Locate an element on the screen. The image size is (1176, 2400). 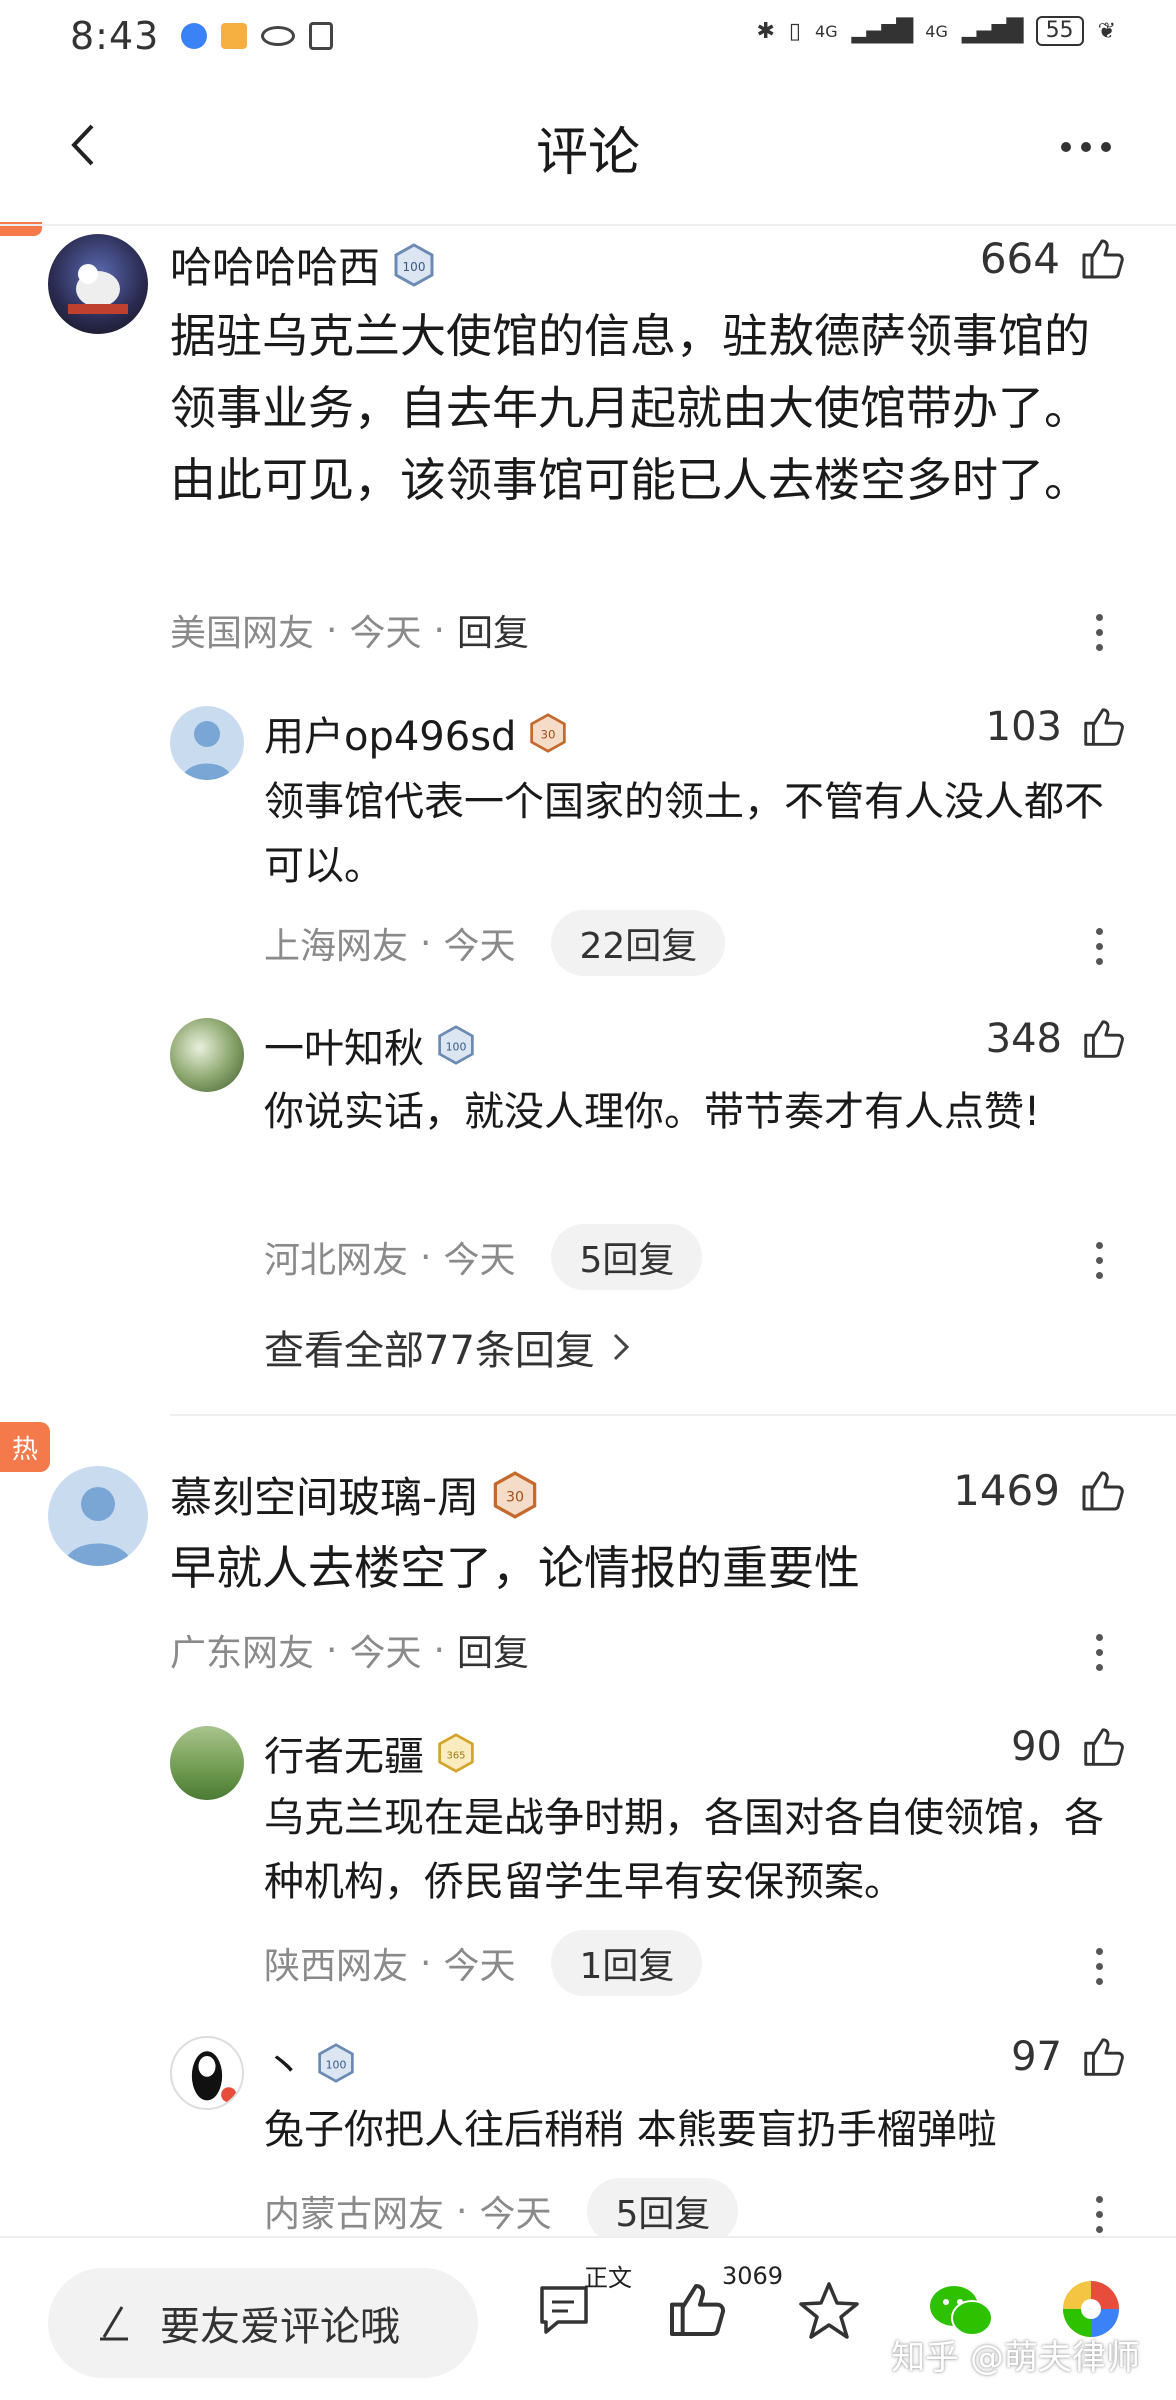
reply-text: 领事馆代表一个国家的领土，不管有人没人都不可以。 is located at coordinates (684, 834).